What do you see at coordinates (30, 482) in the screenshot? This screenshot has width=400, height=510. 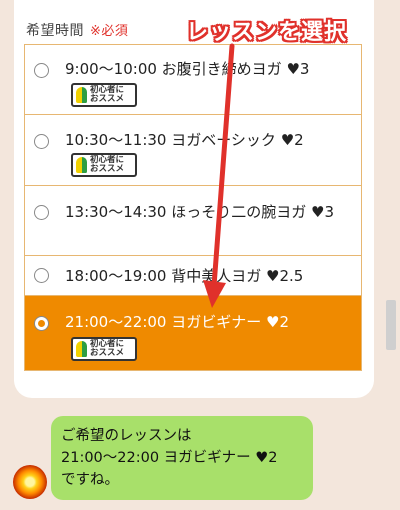 I see `bot-avatar` at bounding box center [30, 482].